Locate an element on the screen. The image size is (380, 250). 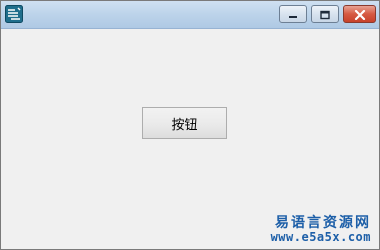
watermark: 易语言资源网 www.e5a5x.com is located at coordinates (321, 230).